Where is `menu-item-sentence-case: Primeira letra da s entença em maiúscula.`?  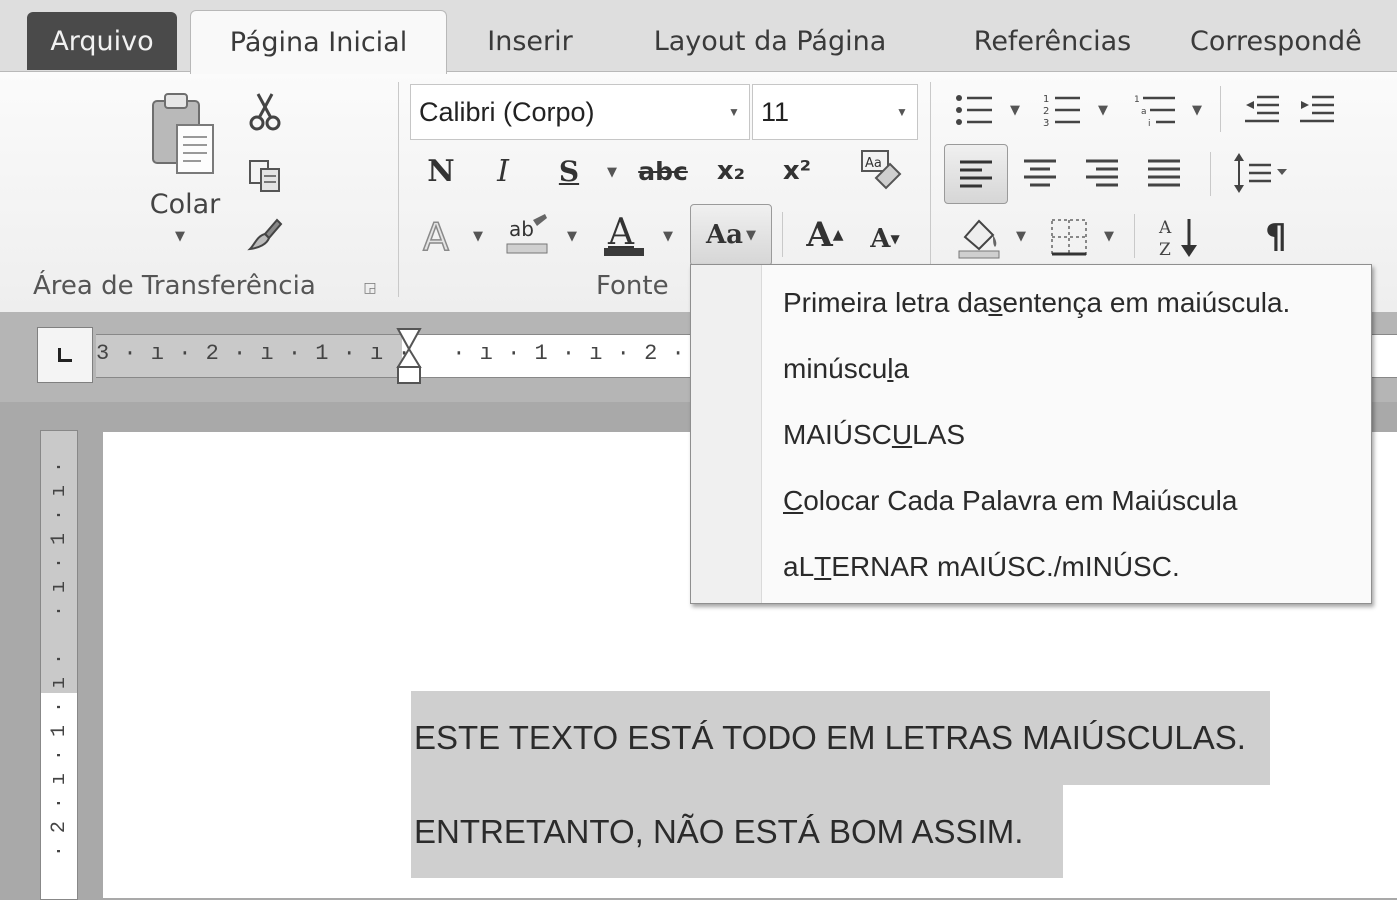
menu-item-sentence-case: Primeira letra da s entença em maiúscula. is located at coordinates (1036, 303).